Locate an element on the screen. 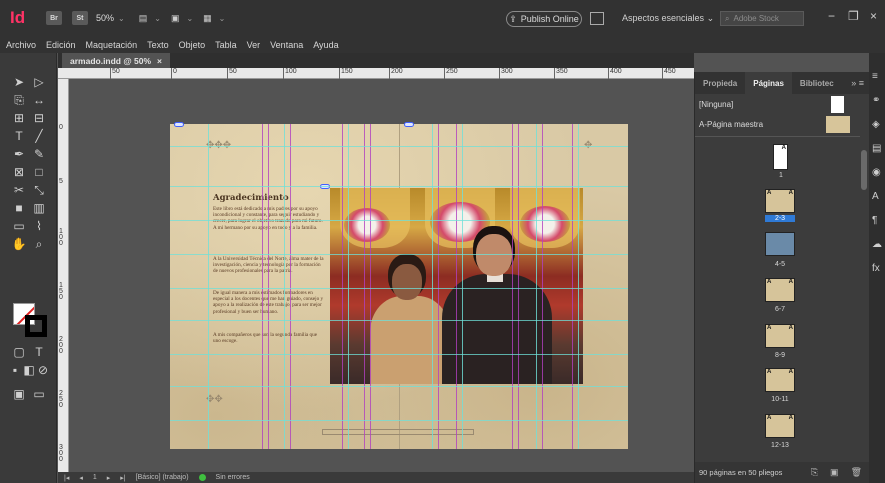 The height and width of the screenshot is (483, 885). pencil-tool-icon: ✎ is located at coordinates (39, 154).